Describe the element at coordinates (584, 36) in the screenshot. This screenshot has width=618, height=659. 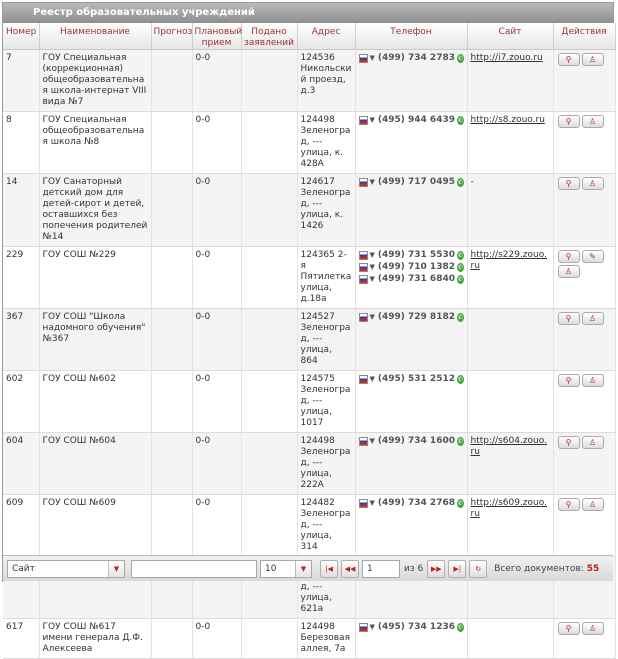
I see `column-header-actions: Действия` at that location.